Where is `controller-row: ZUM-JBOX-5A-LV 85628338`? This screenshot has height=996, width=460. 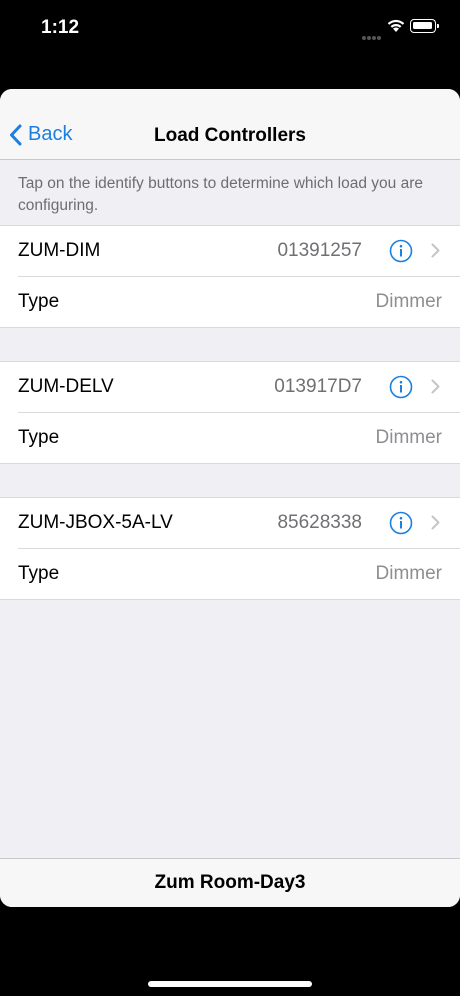 controller-row: ZUM-JBOX-5A-LV 85628338 is located at coordinates (230, 523).